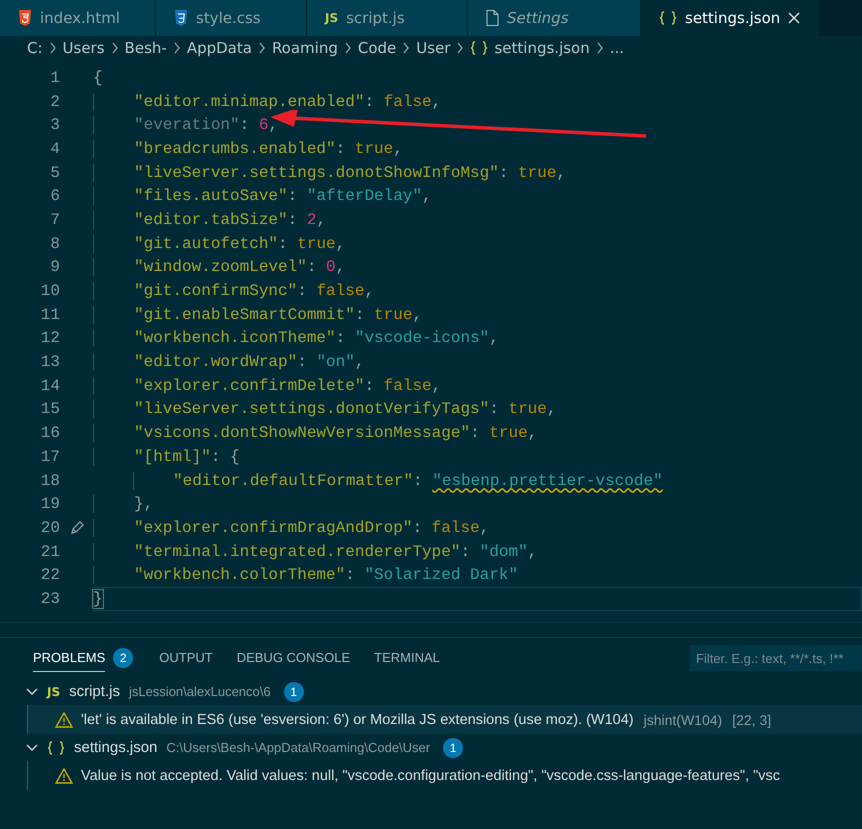 This screenshot has height=829, width=862. What do you see at coordinates (305, 48) in the screenshot?
I see `breadcrumb: Roaming` at bounding box center [305, 48].